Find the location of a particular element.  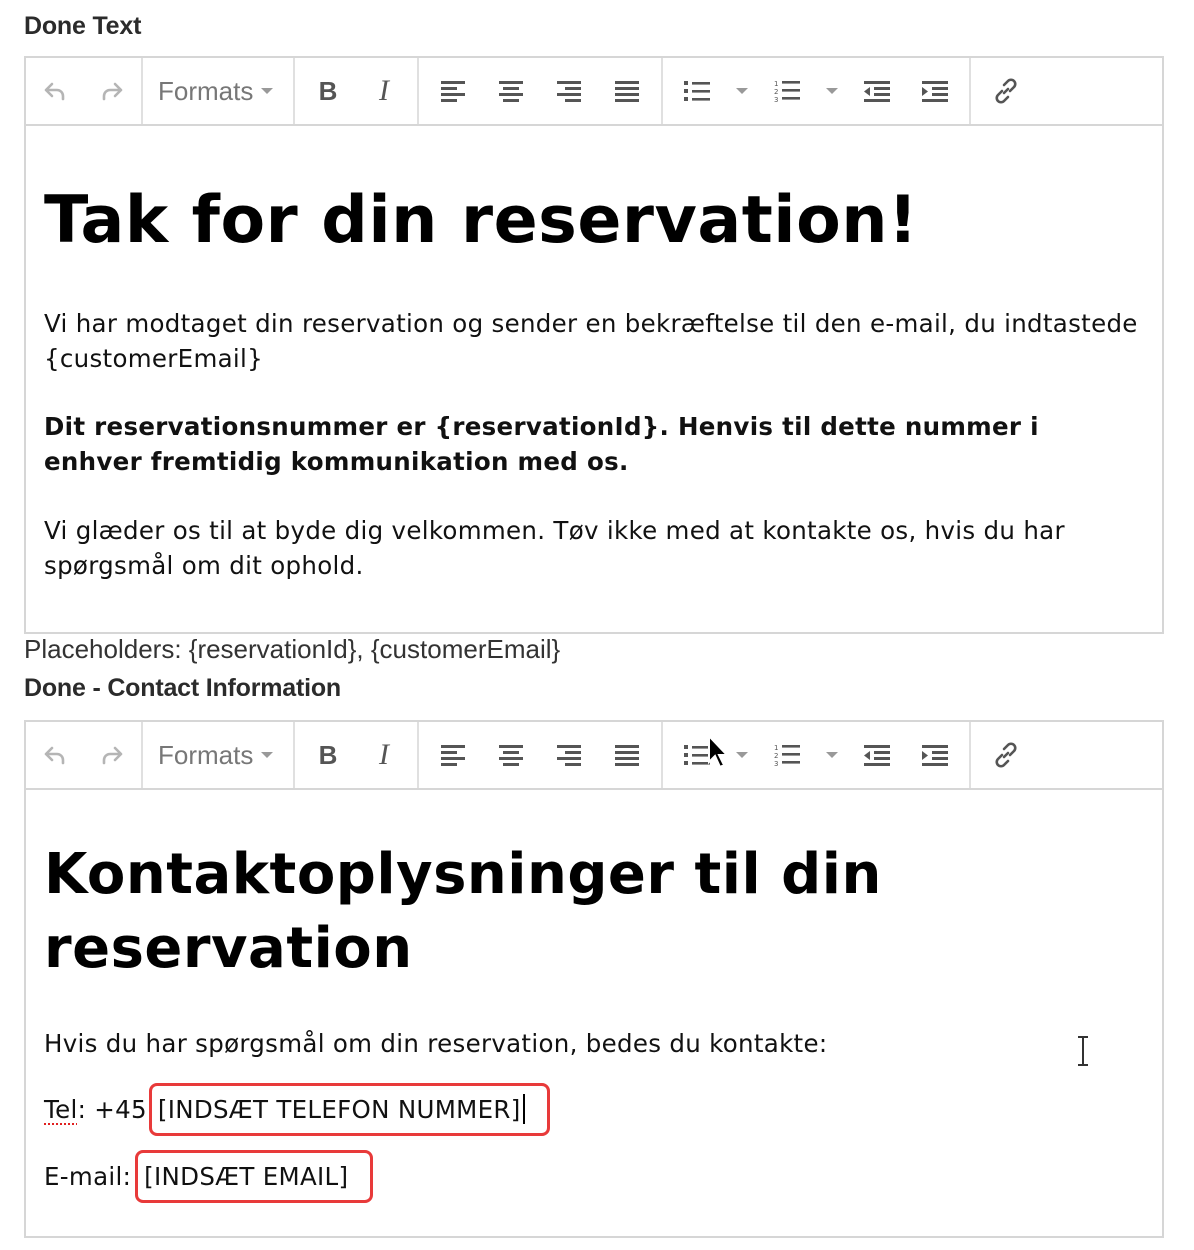

done-contact-label: Done - Contact Information is located at coordinates (183, 688).